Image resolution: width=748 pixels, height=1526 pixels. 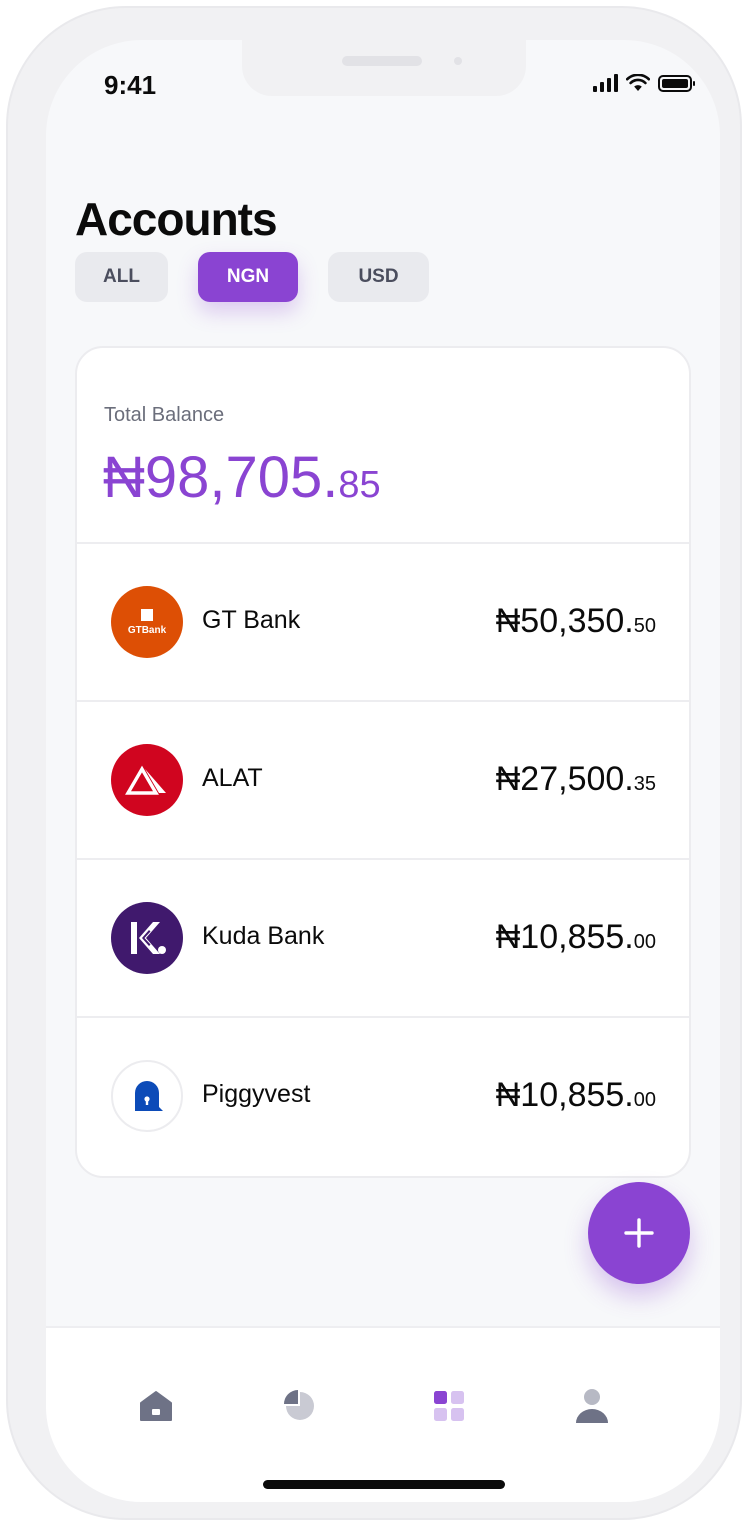 I want to click on tab-accounts, so click(x=449, y=1406).